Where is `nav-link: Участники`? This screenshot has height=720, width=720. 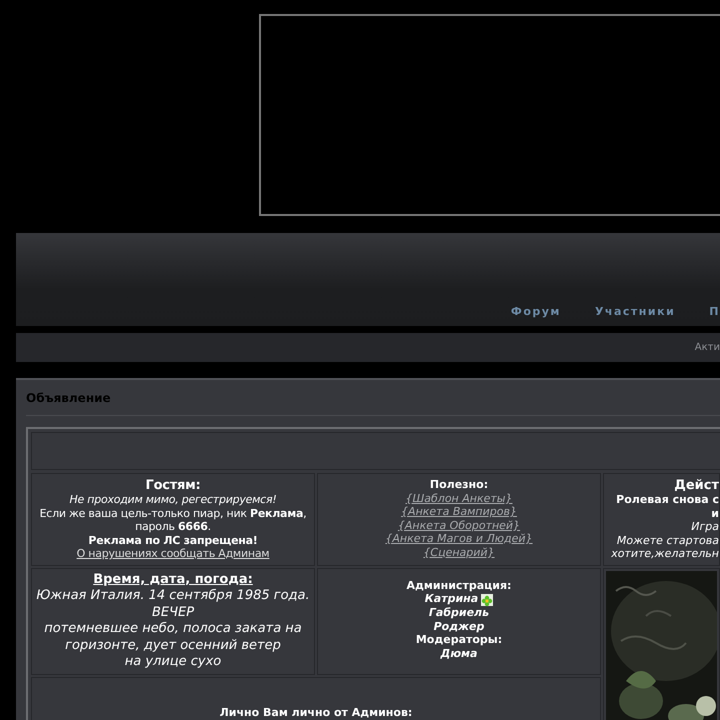
nav-link: Участники is located at coordinates (635, 312).